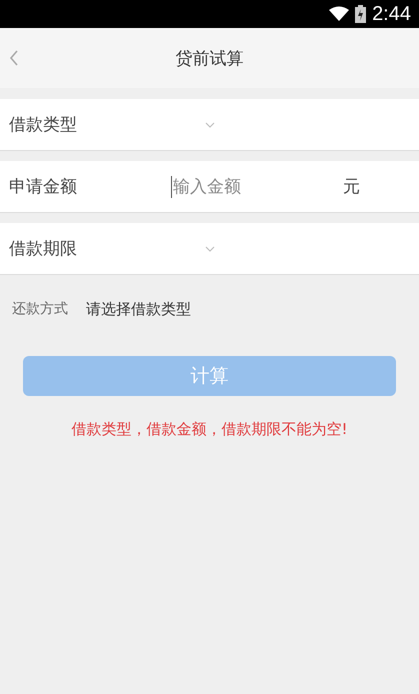 The width and height of the screenshot is (419, 694). I want to click on page-title: 贷前试算, so click(209, 59).